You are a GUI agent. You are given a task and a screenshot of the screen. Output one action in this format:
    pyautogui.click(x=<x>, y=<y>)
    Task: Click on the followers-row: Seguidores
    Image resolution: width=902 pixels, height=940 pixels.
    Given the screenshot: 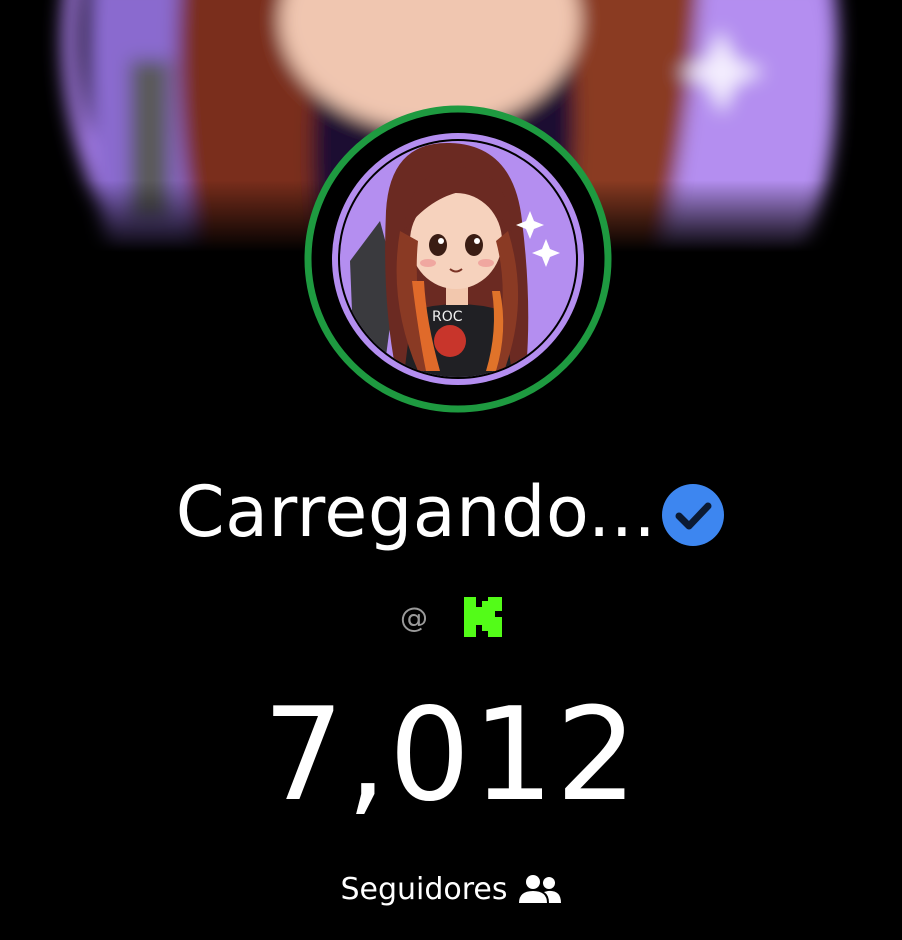 What is the action you would take?
    pyautogui.click(x=451, y=889)
    